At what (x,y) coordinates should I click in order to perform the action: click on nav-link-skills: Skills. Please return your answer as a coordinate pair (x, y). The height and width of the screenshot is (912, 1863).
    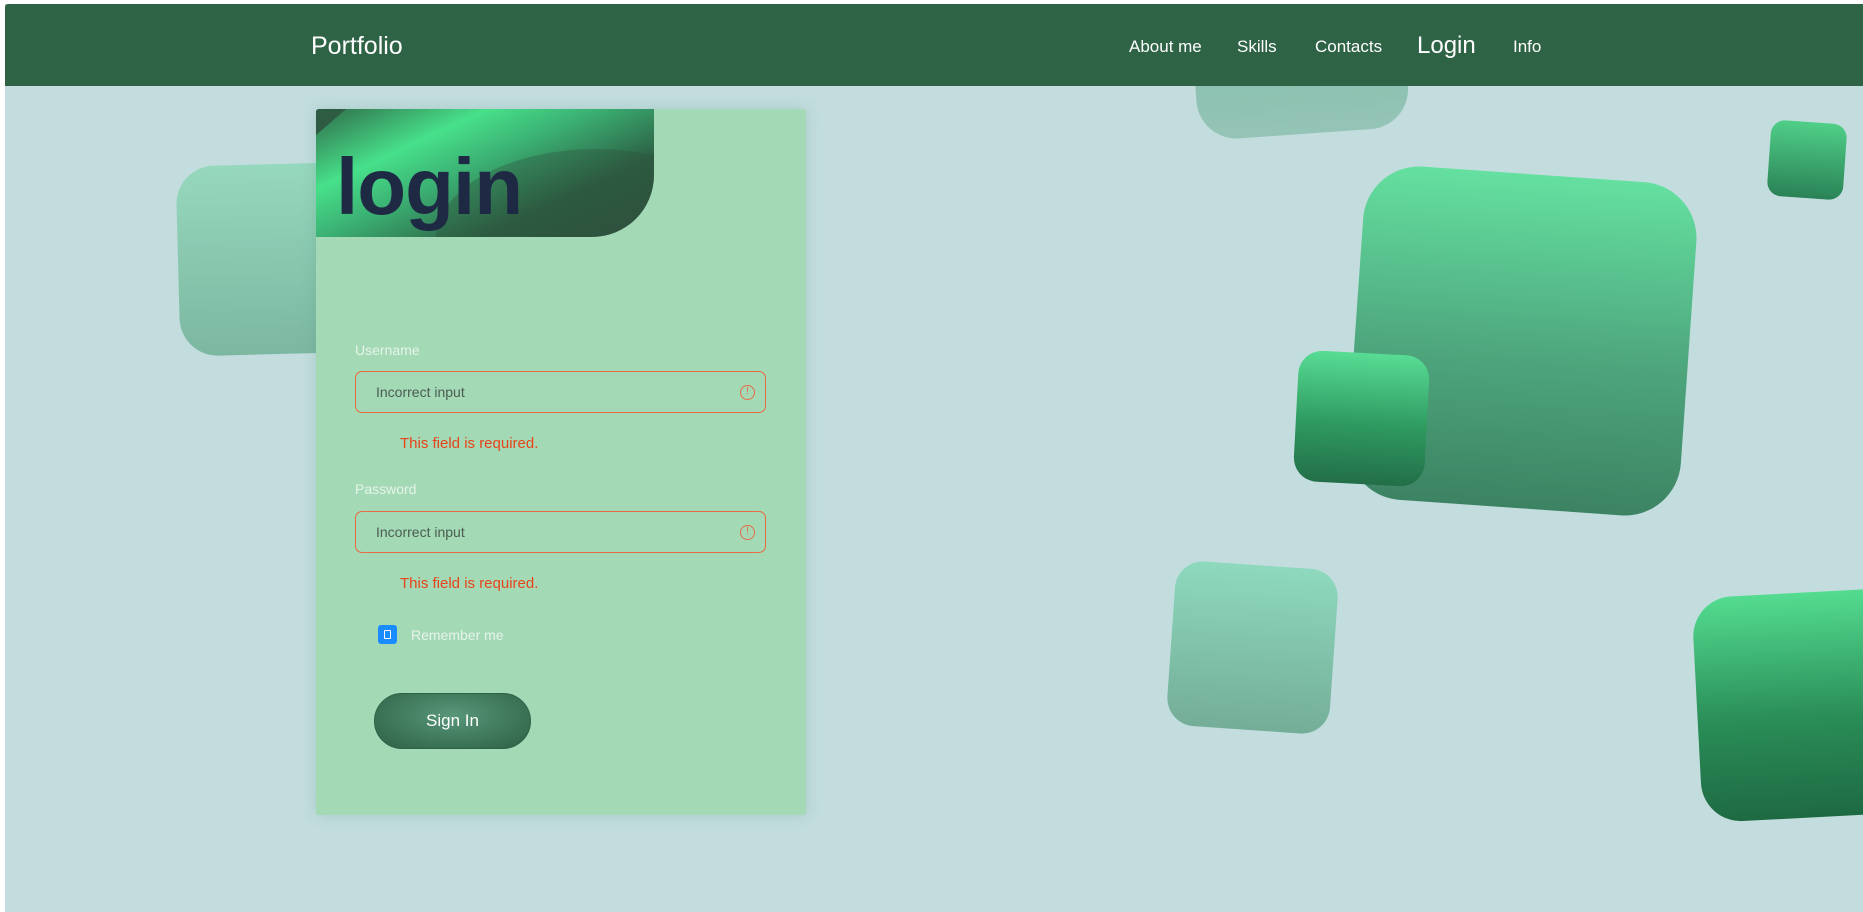
    Looking at the image, I should click on (1257, 47).